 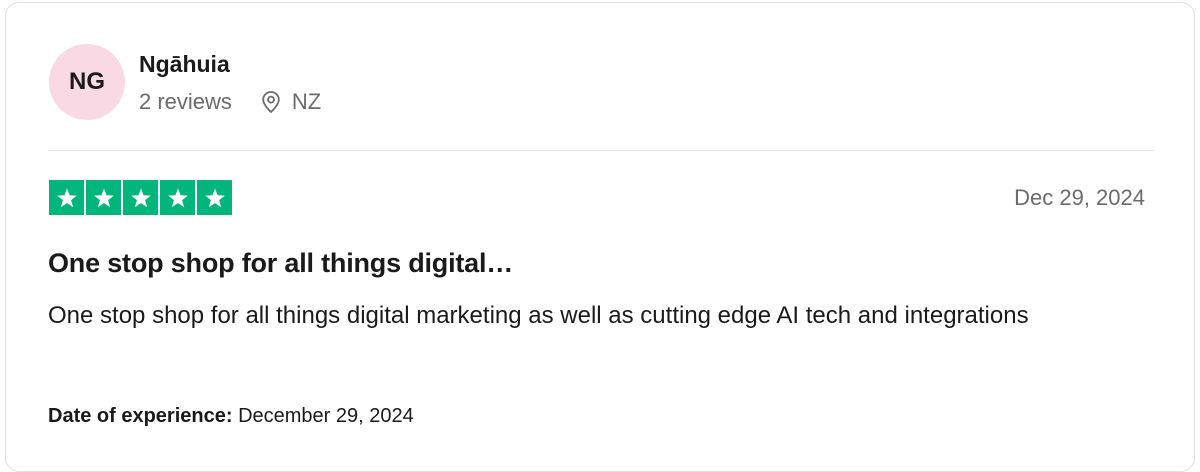 What do you see at coordinates (306, 101) in the screenshot?
I see `reviewer-location: NZ` at bounding box center [306, 101].